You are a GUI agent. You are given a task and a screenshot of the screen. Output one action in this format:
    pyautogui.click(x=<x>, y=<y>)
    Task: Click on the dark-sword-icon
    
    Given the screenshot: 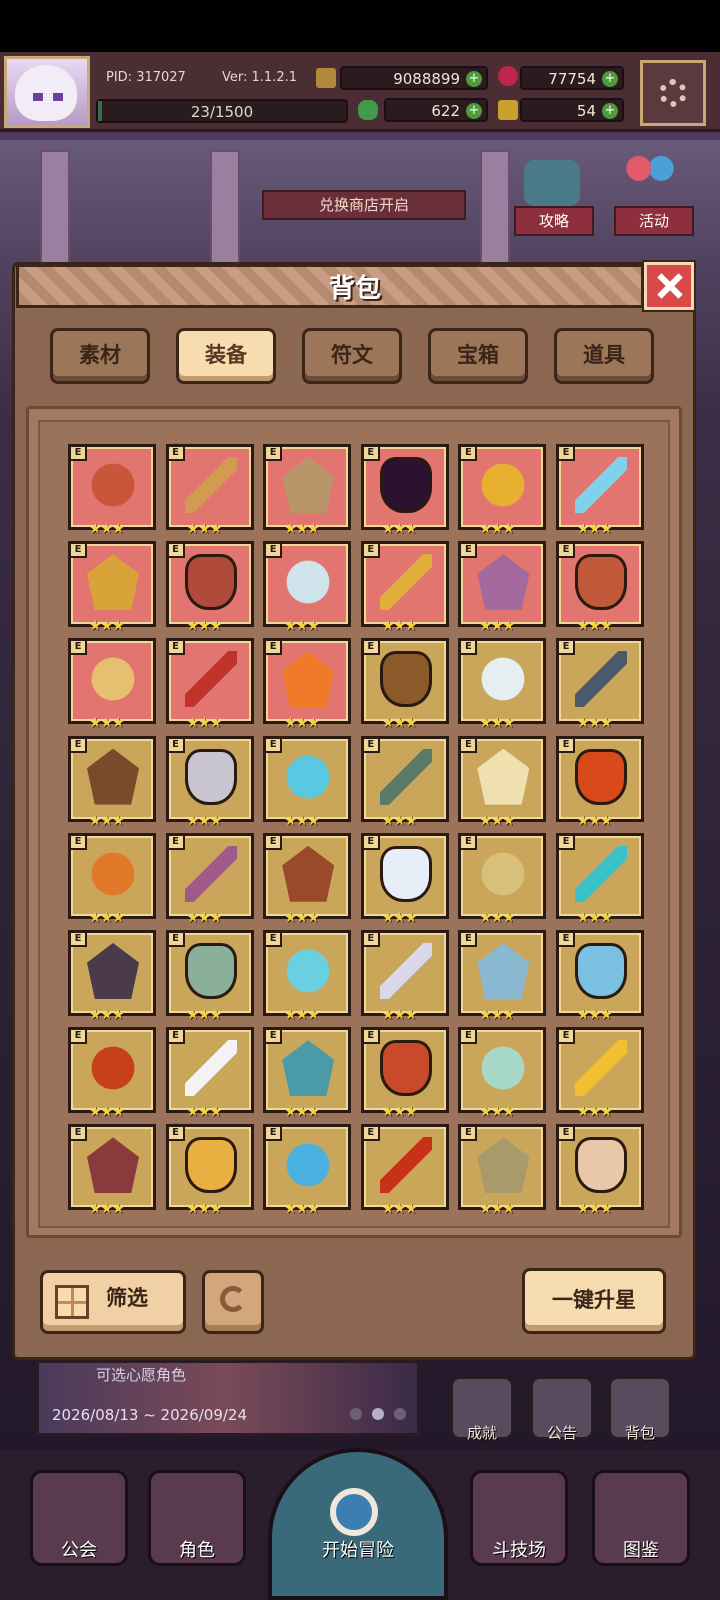 What is the action you would take?
    pyautogui.click(x=601, y=679)
    